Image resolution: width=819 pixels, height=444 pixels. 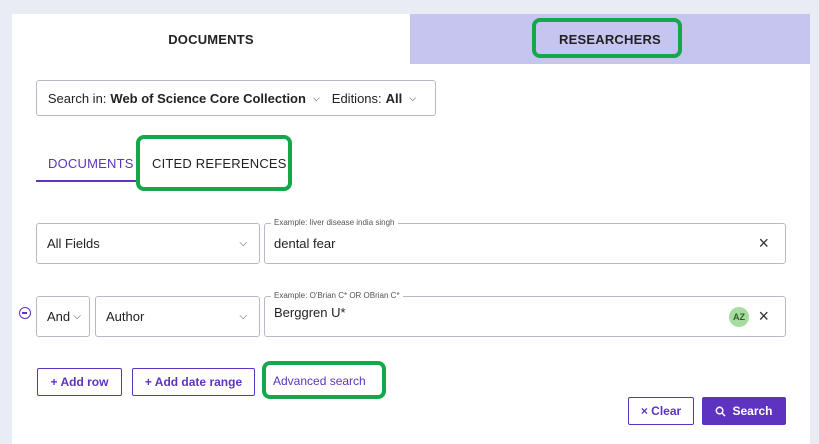 I want to click on tab-documents: DOCUMENTS, so click(x=211, y=39).